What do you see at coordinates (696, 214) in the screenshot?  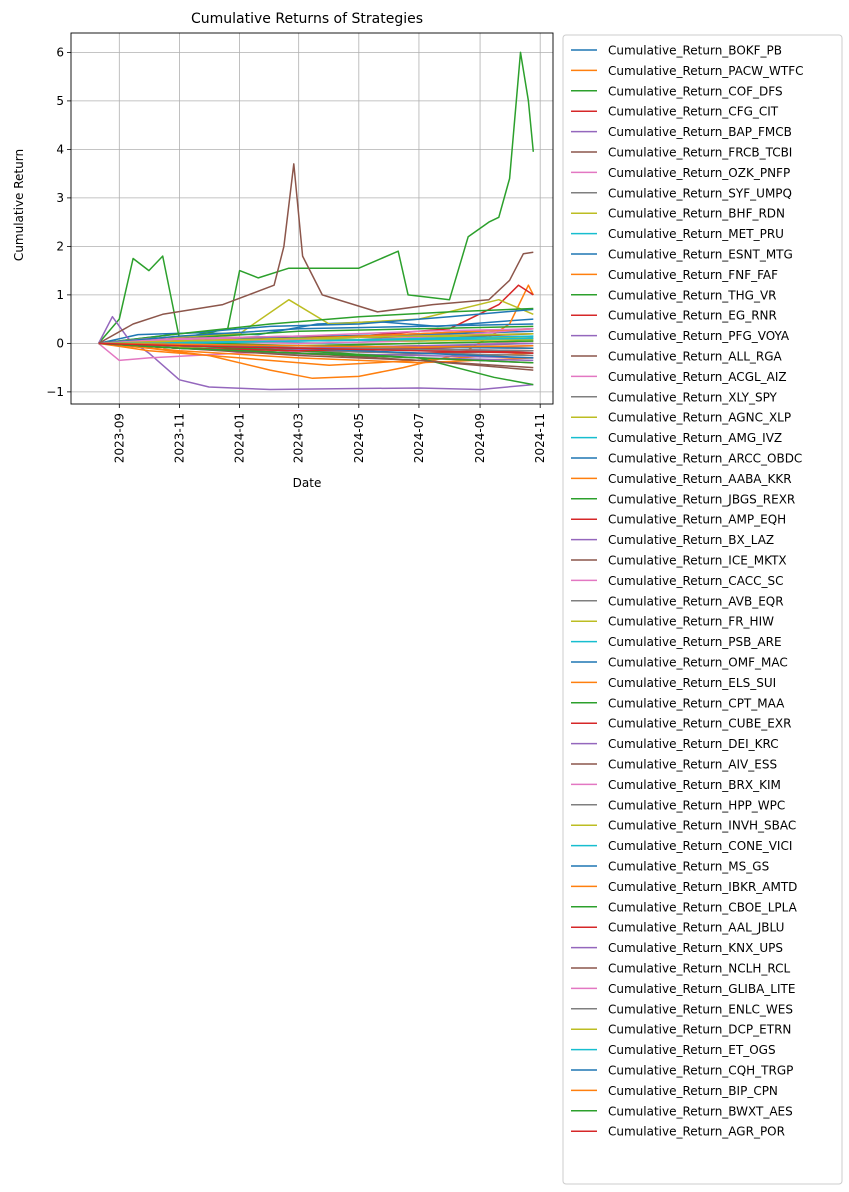 I see `legend-label: Cumulative_Return_BHF_RDN` at bounding box center [696, 214].